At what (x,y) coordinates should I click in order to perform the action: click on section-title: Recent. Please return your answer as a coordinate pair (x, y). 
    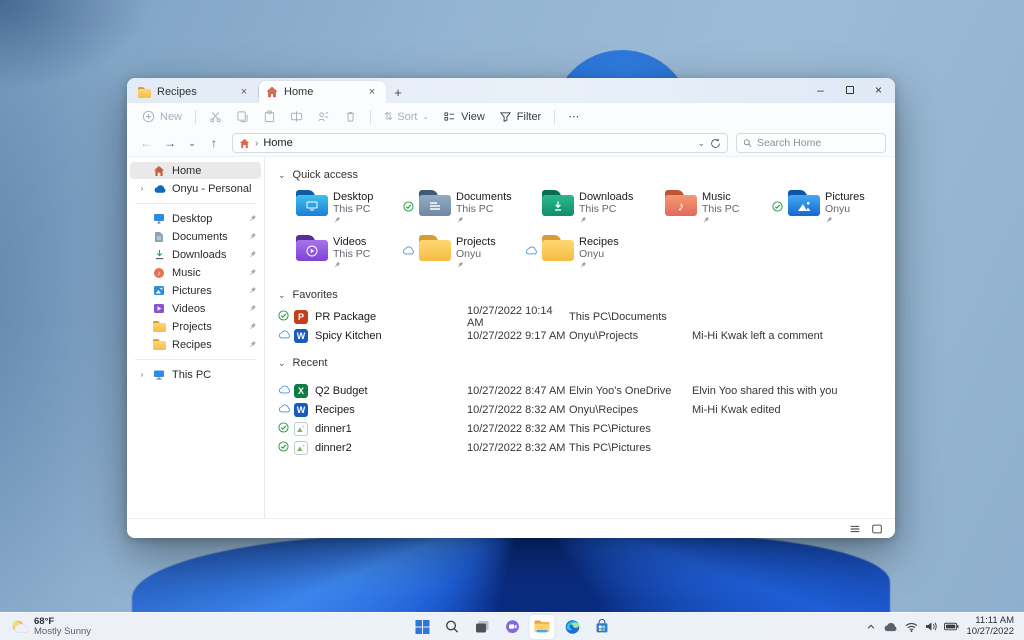
    Looking at the image, I should click on (310, 363).